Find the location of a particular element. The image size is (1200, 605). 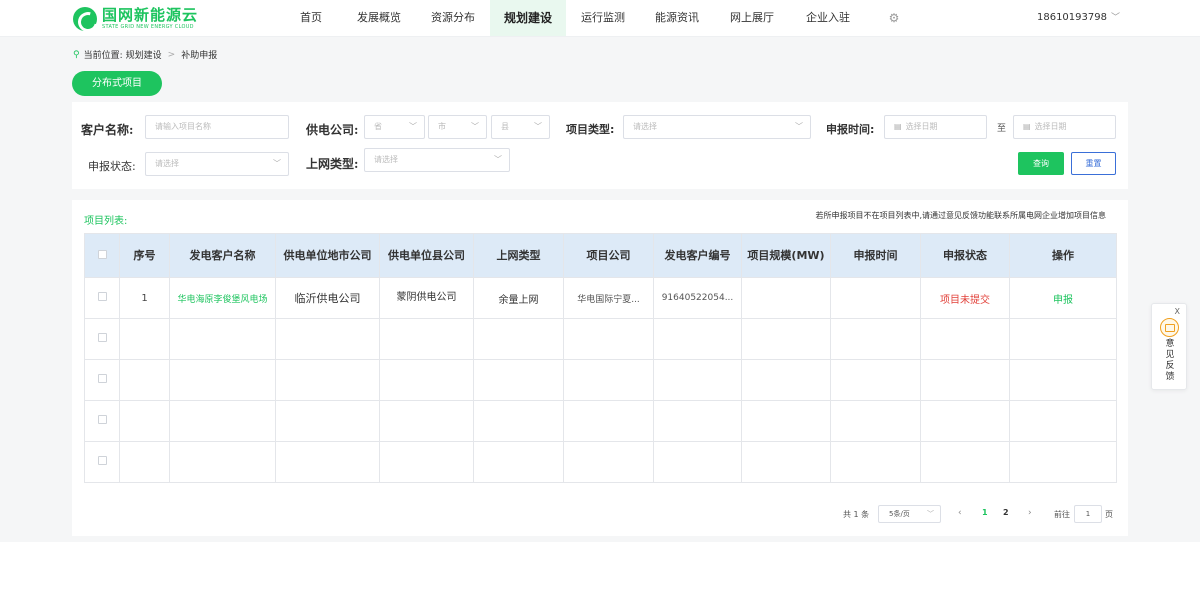

county-select: 县 ﹀ is located at coordinates (520, 127).